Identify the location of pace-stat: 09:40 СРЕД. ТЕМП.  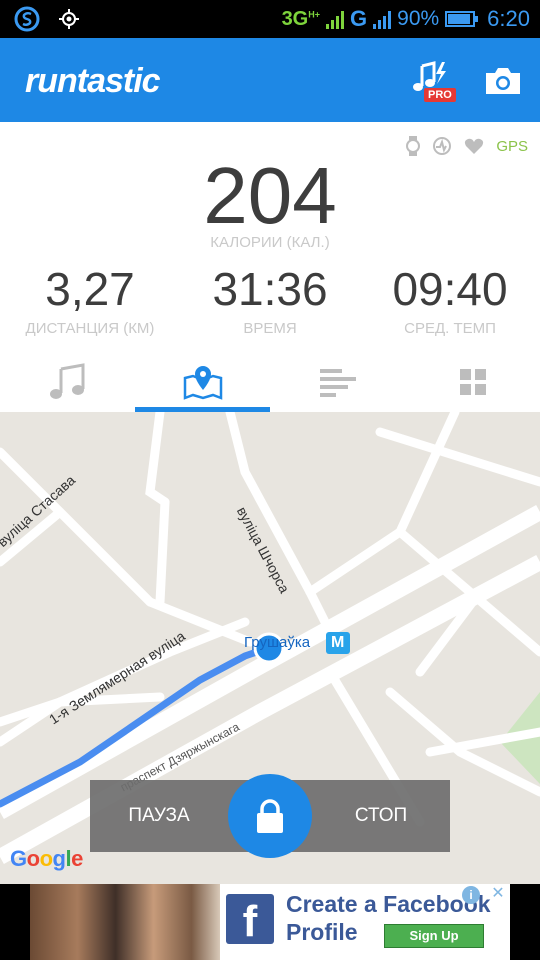
(450, 299).